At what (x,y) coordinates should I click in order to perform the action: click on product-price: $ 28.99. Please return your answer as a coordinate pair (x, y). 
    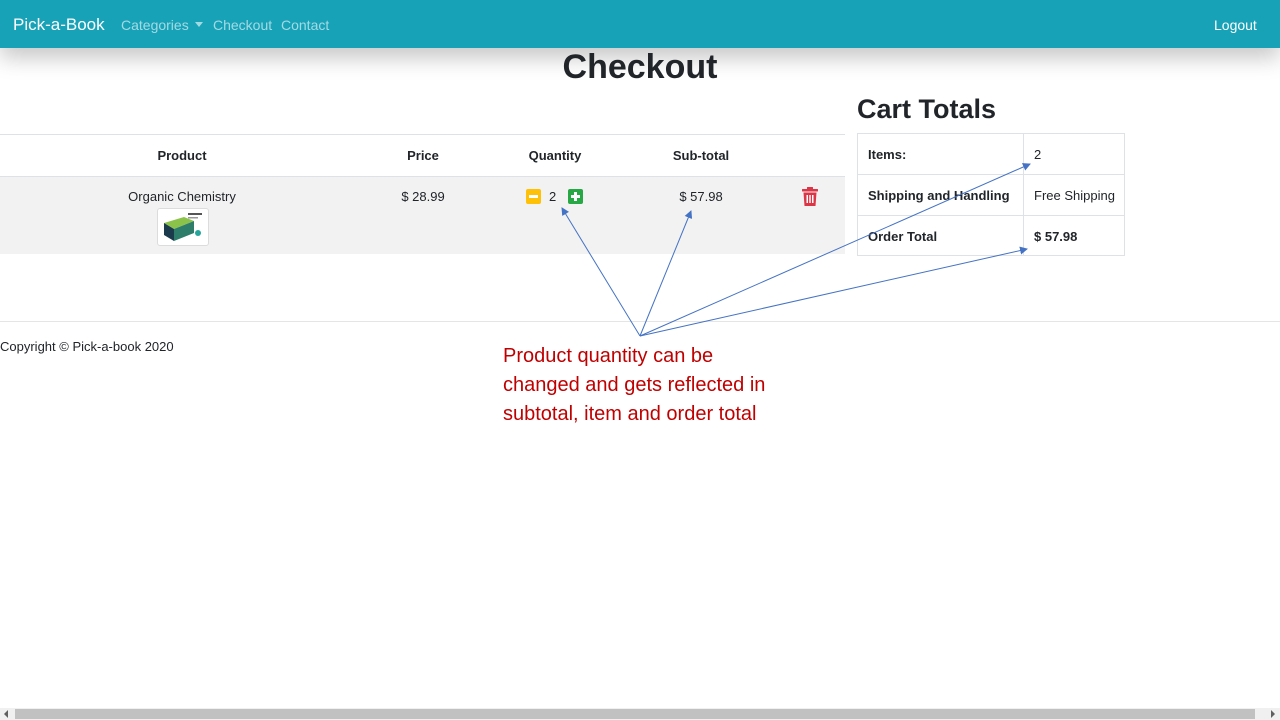
    Looking at the image, I should click on (423, 196).